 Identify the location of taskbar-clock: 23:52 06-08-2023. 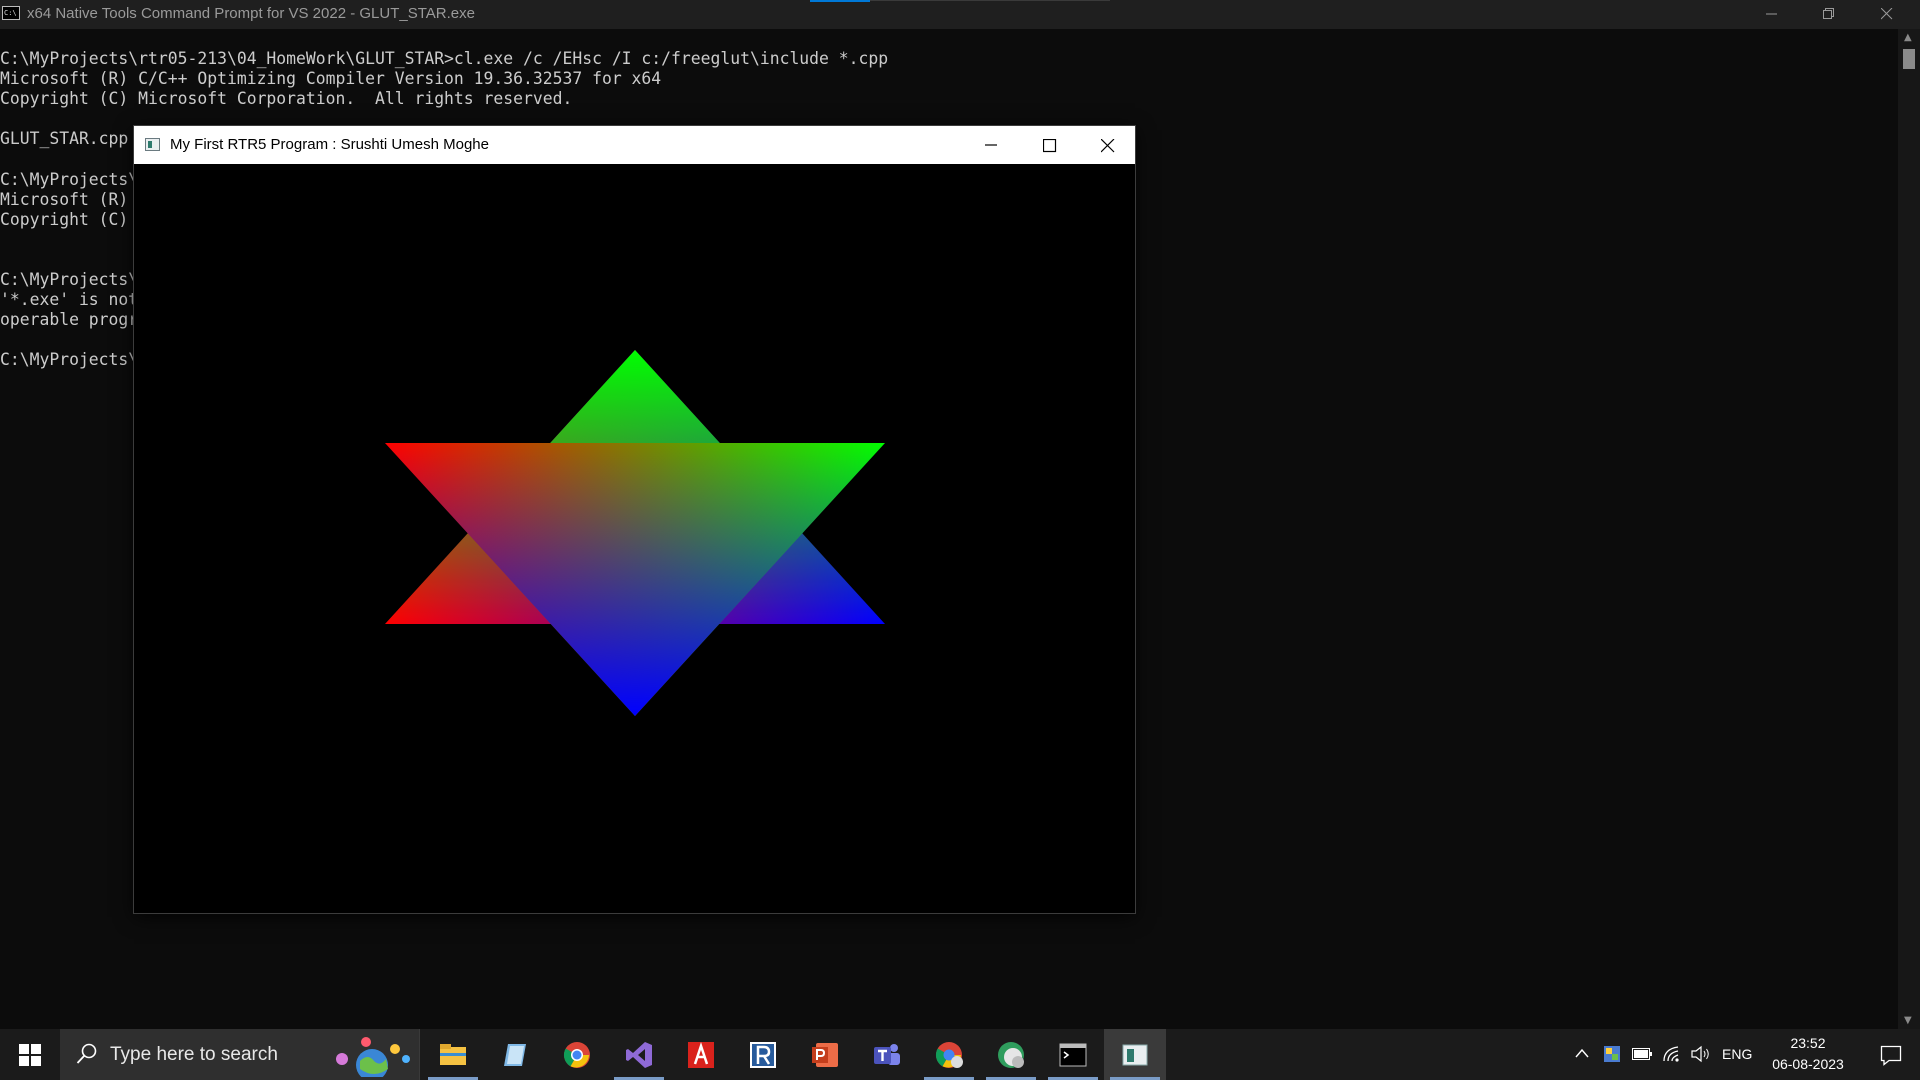
(1808, 1054).